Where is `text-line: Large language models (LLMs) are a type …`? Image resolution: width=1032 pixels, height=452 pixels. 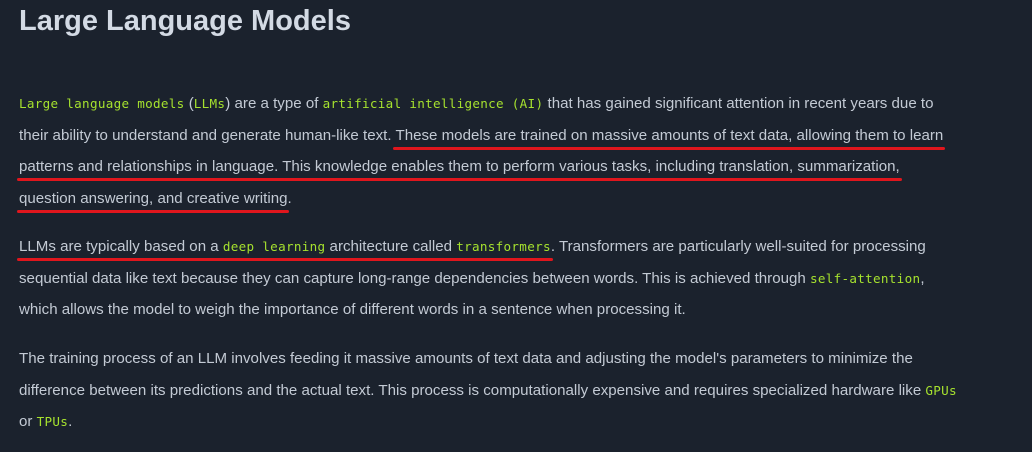
text-line: Large language models (LLMs) are a type … is located at coordinates (524, 104).